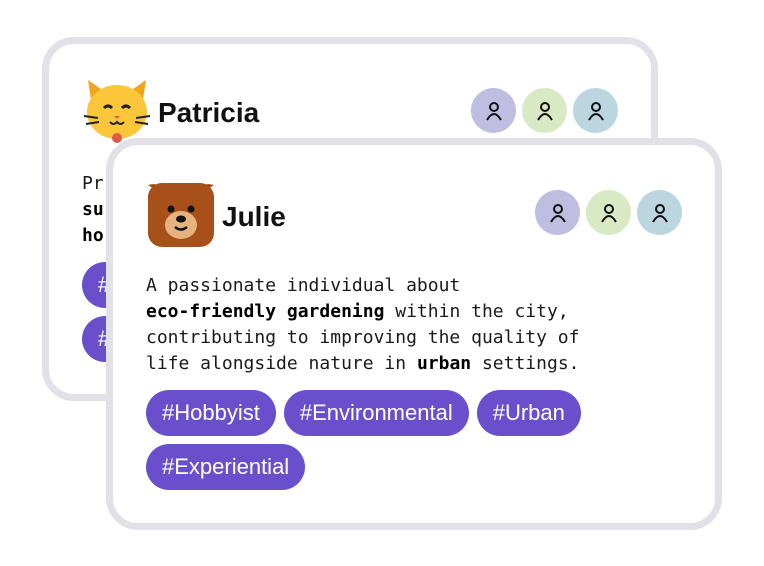 This screenshot has height=566, width=764. Describe the element at coordinates (376, 413) in the screenshot. I see `tag-chip: #Environmental` at that location.